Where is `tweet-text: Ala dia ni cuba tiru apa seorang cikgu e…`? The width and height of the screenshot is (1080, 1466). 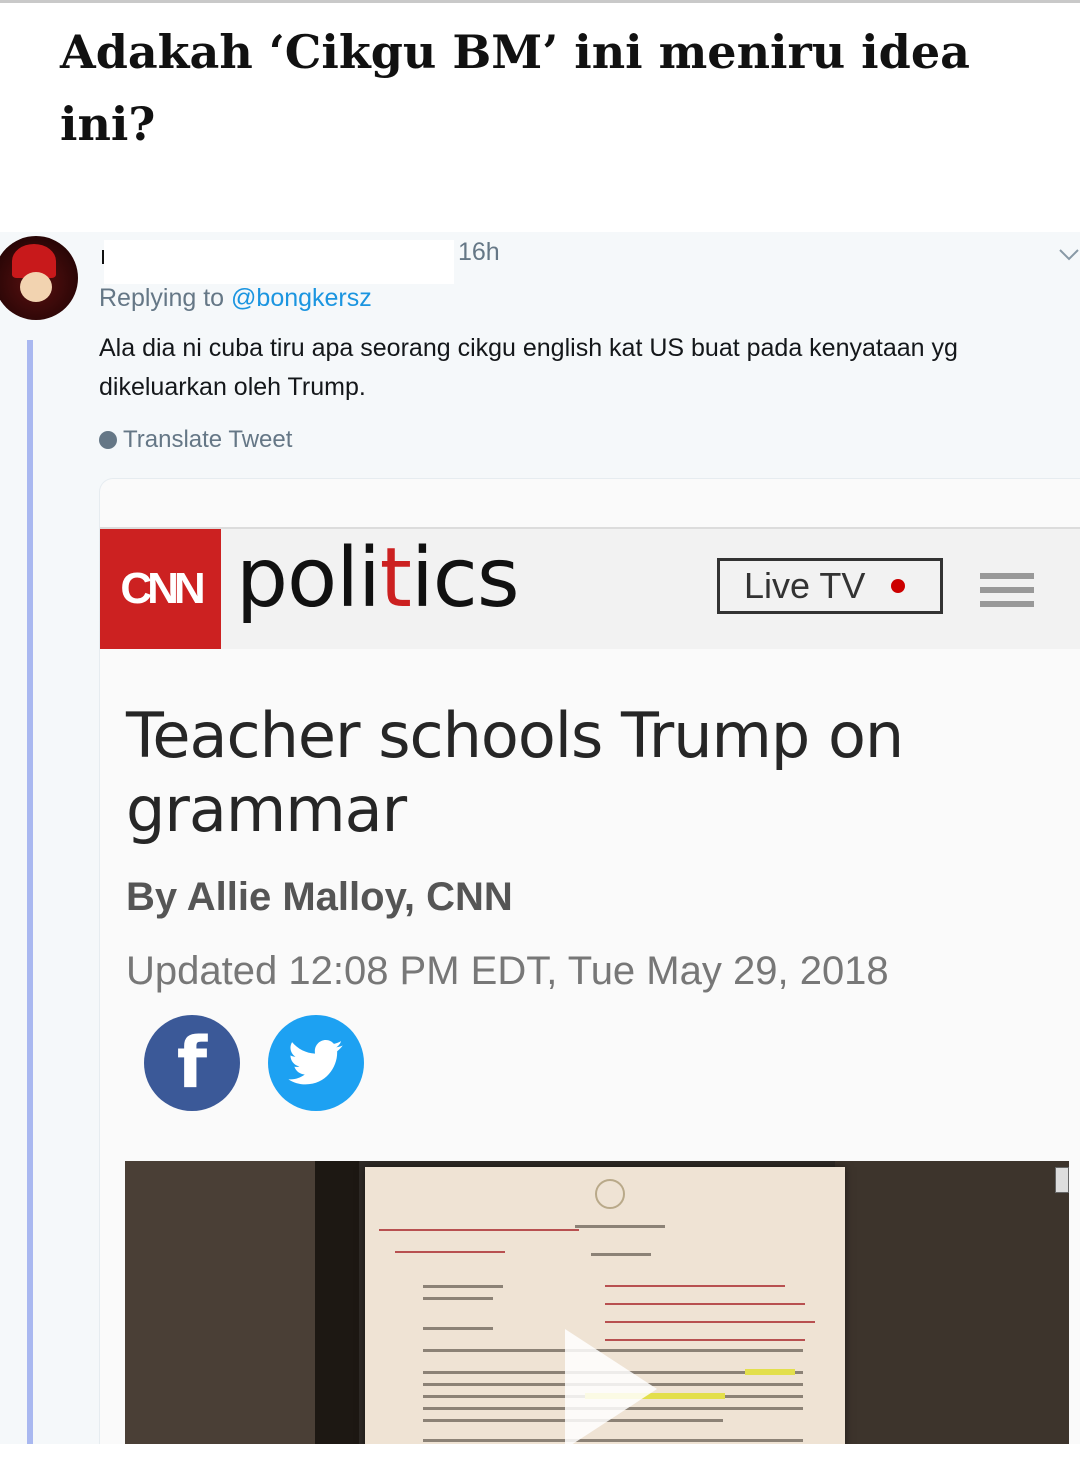 tweet-text: Ala dia ni cuba tiru apa seorang cikgu e… is located at coordinates (528, 367).